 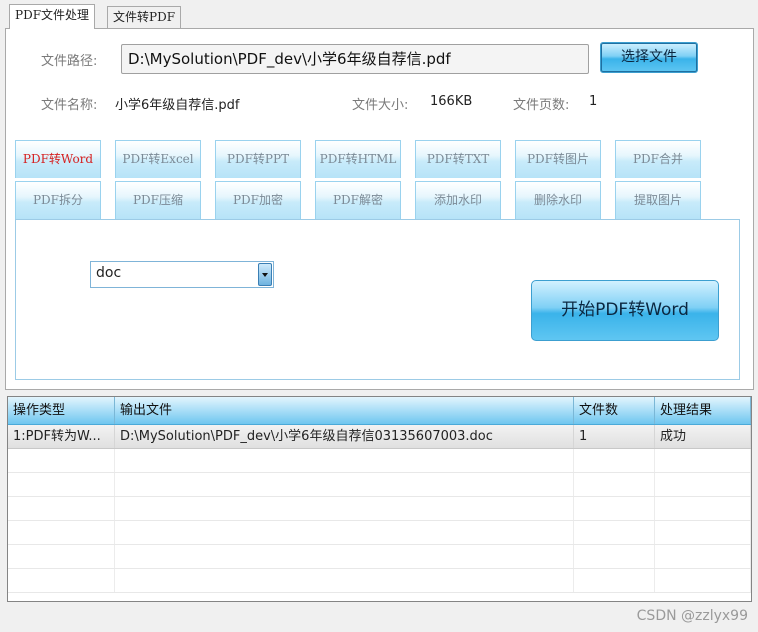 I want to click on watermark-text: CSDN @zzlyx99, so click(x=692, y=616).